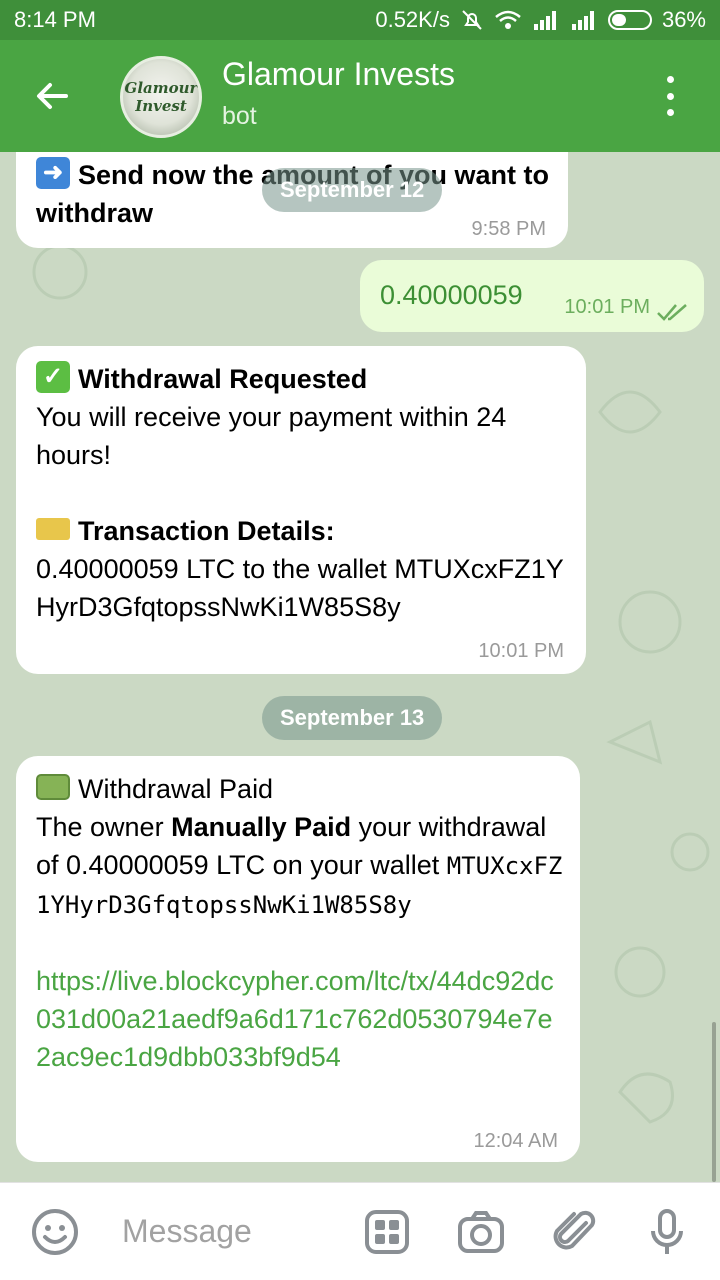 The width and height of the screenshot is (720, 1280). What do you see at coordinates (673, 313) in the screenshot?
I see `double-check-icon` at bounding box center [673, 313].